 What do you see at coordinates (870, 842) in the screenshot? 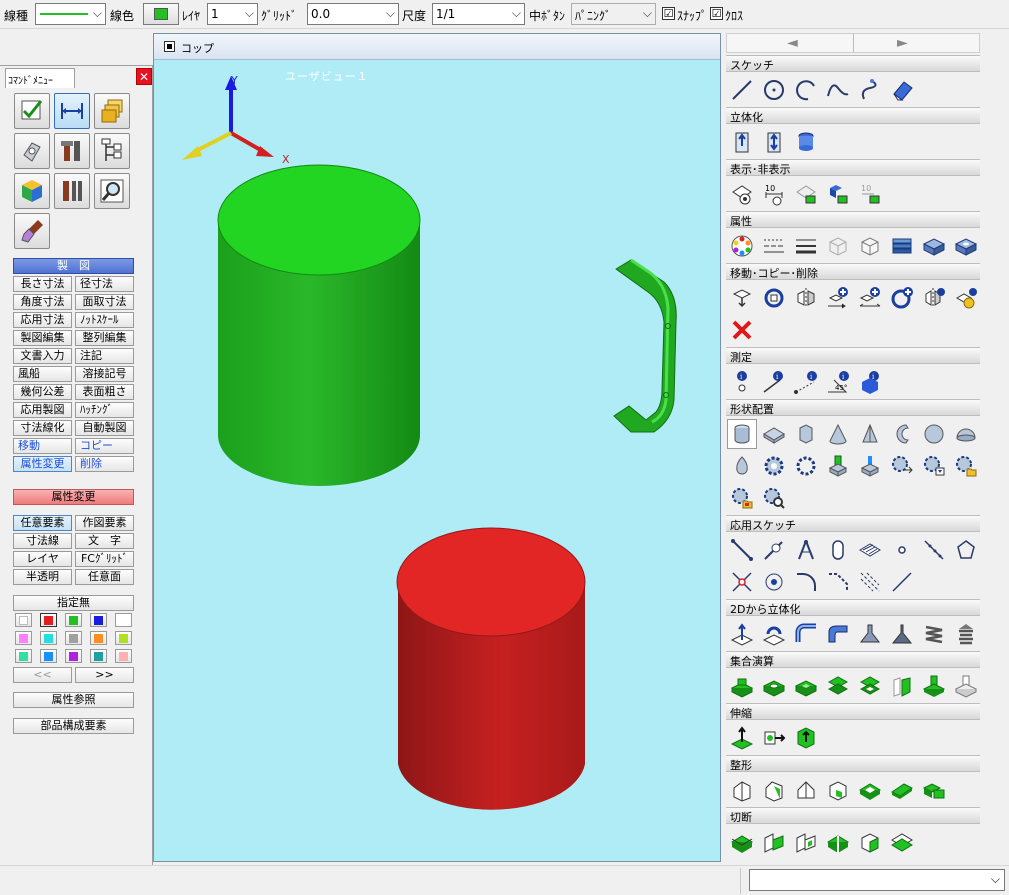
I see `cut-box-icon` at bounding box center [870, 842].